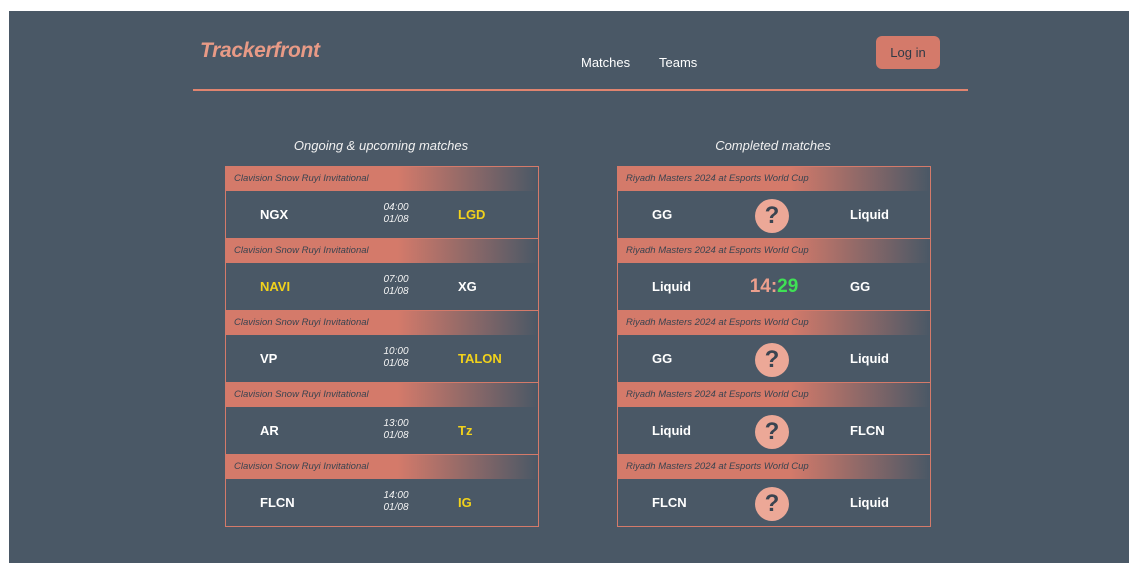 The image size is (1141, 566). I want to click on match-start-time: 07:00, so click(396, 279).